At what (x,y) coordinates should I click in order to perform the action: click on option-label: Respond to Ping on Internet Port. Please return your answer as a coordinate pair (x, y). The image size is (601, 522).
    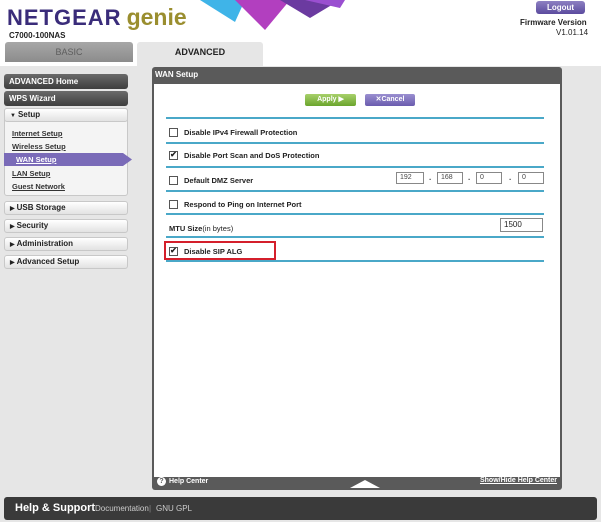
    Looking at the image, I should click on (243, 204).